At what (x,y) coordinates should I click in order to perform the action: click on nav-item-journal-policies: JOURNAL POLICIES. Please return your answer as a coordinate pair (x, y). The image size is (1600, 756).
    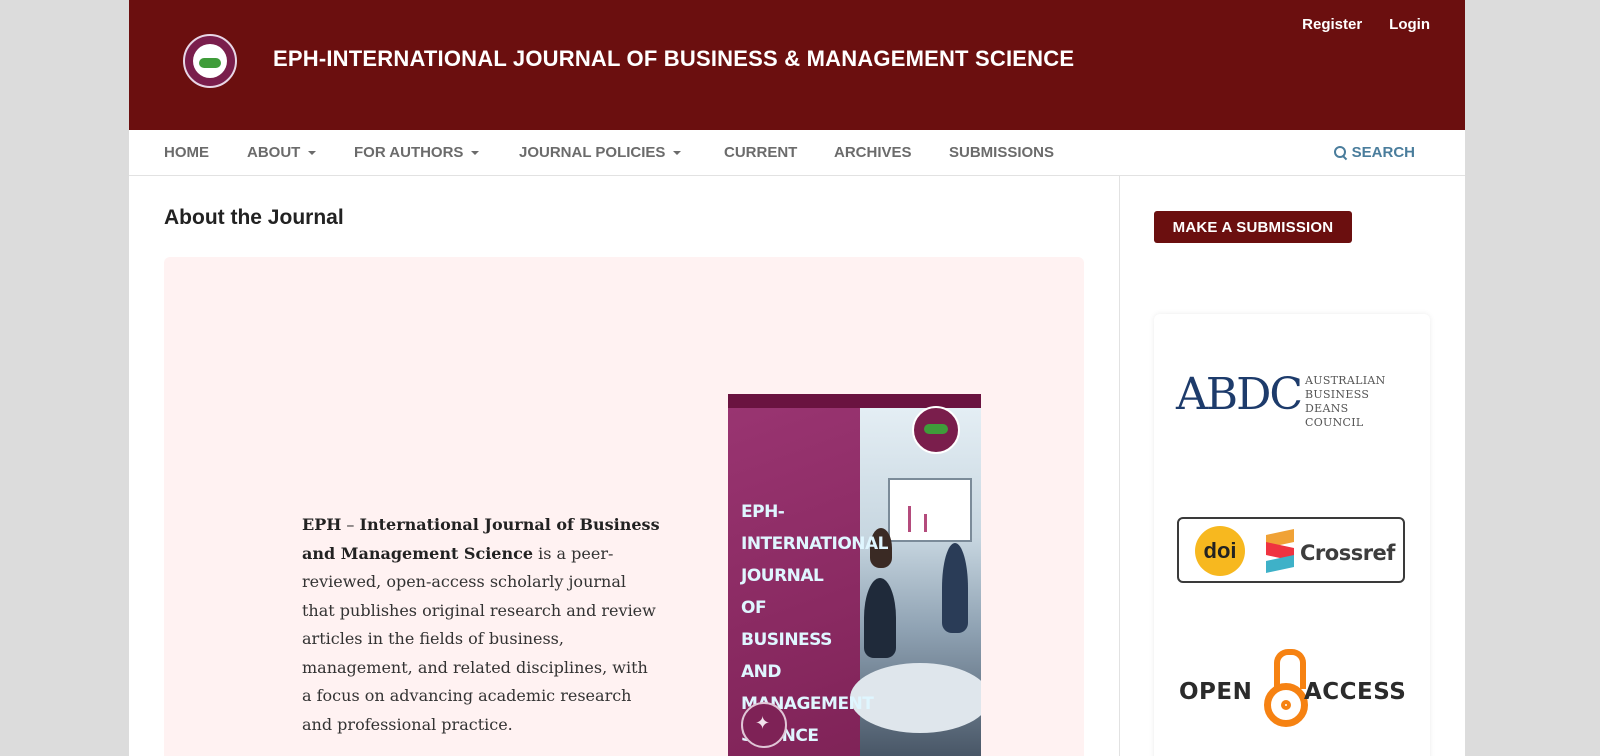
    Looking at the image, I should click on (600, 152).